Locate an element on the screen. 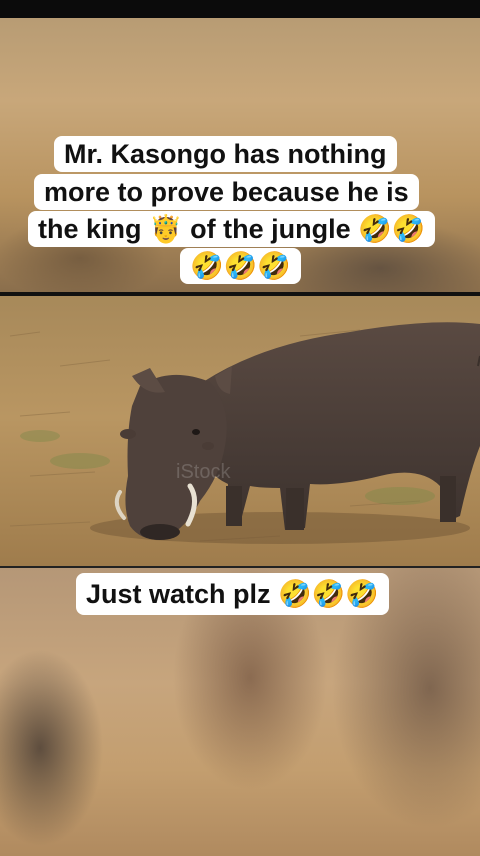 The width and height of the screenshot is (480, 856). caption-top-line-4: 🤣🤣🤣 is located at coordinates (240, 266).